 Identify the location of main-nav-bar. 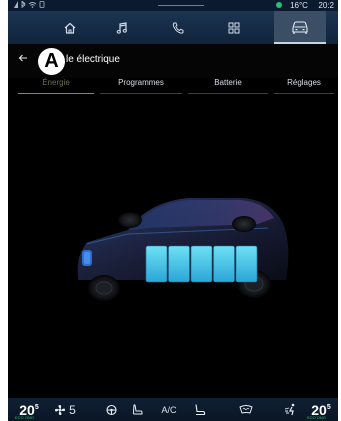
(173, 28).